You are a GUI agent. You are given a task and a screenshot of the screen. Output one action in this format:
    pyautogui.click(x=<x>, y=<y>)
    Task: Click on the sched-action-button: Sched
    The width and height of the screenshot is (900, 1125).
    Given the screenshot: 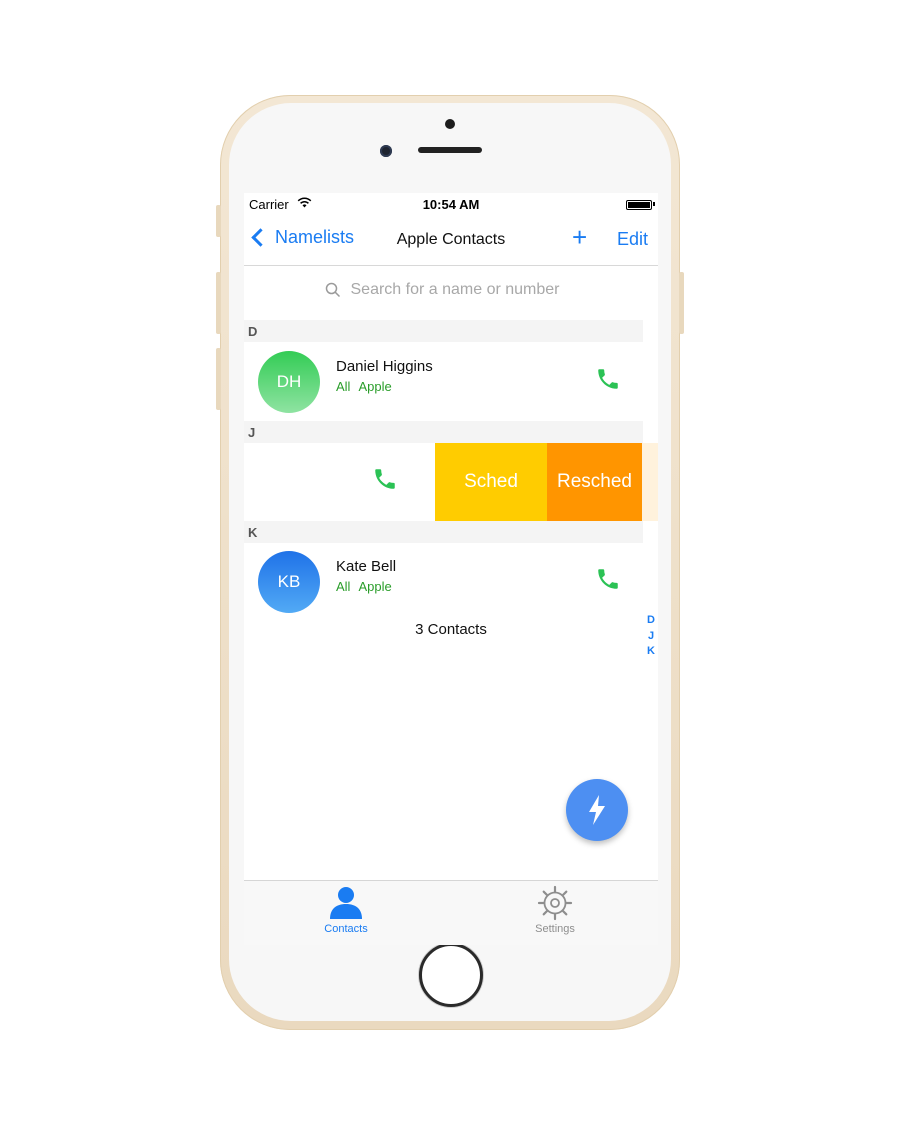 What is the action you would take?
    pyautogui.click(x=491, y=482)
    